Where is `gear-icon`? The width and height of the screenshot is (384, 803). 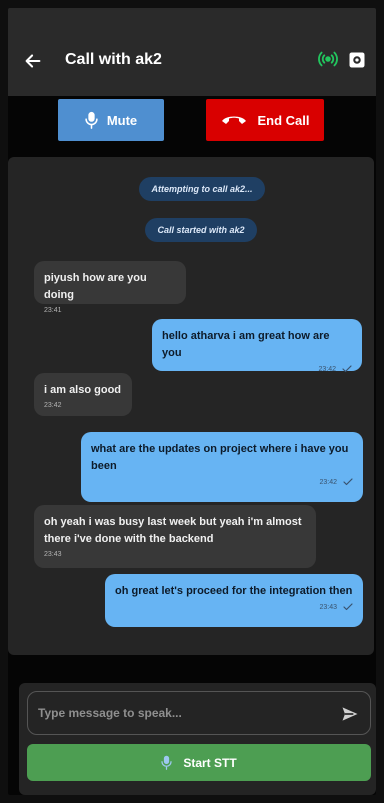 gear-icon is located at coordinates (357, 60).